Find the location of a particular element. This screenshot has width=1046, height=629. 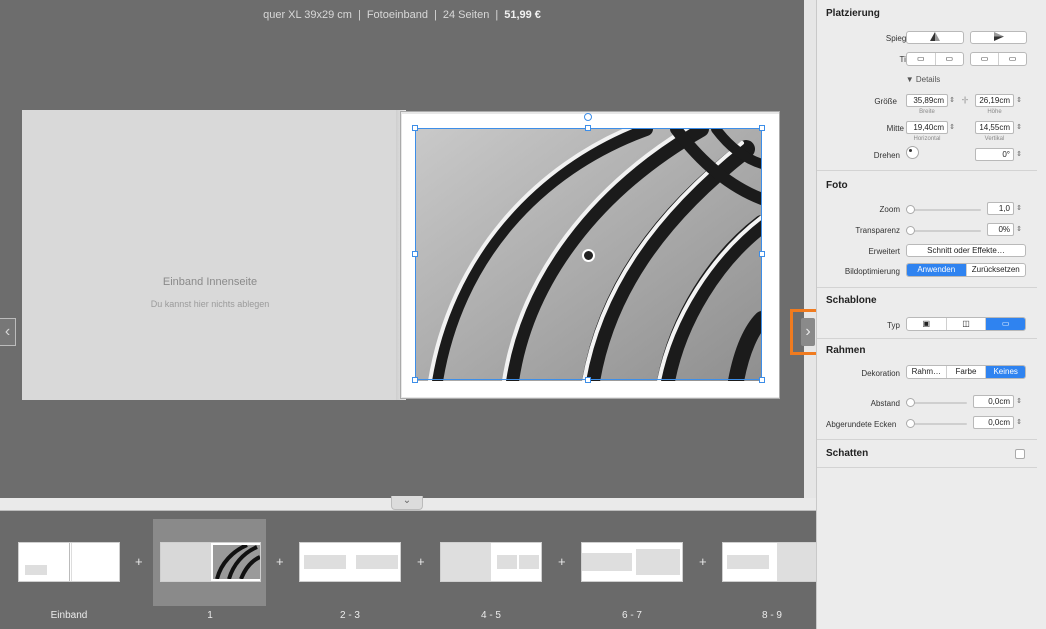

send-backward-icon: ▭ is located at coordinates (985, 59).